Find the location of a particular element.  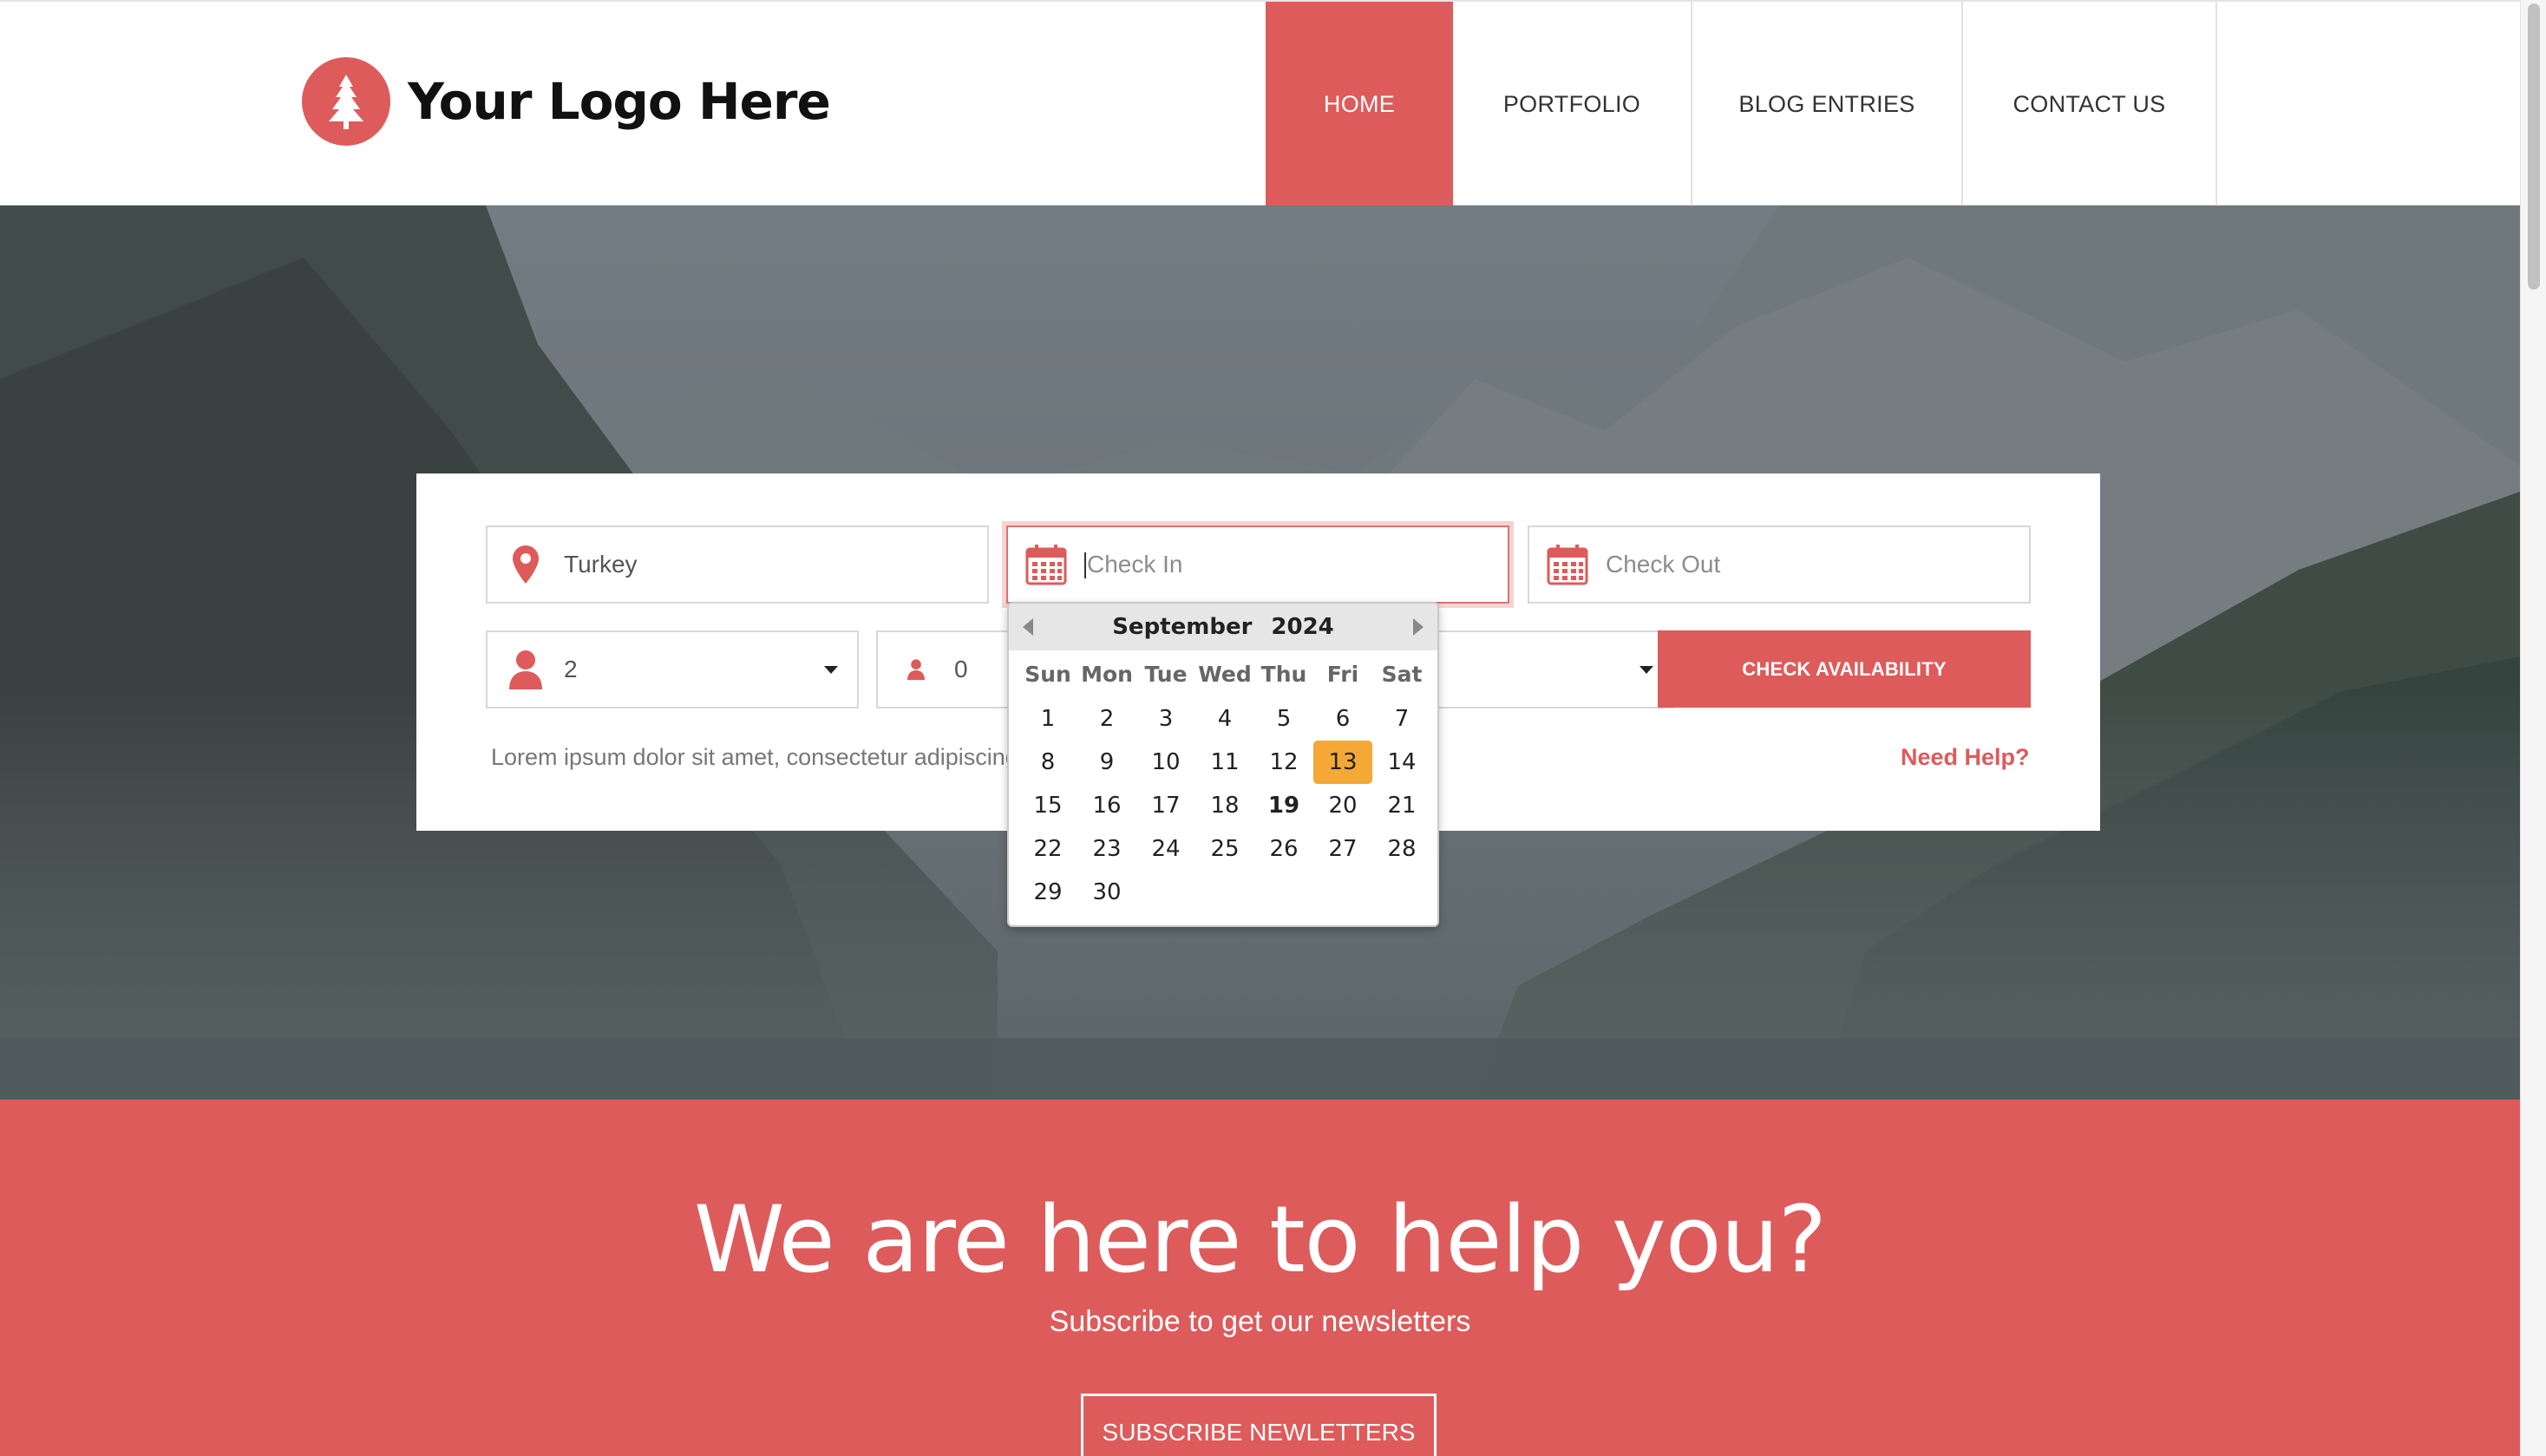

prev-month-icon is located at coordinates (1028, 627).